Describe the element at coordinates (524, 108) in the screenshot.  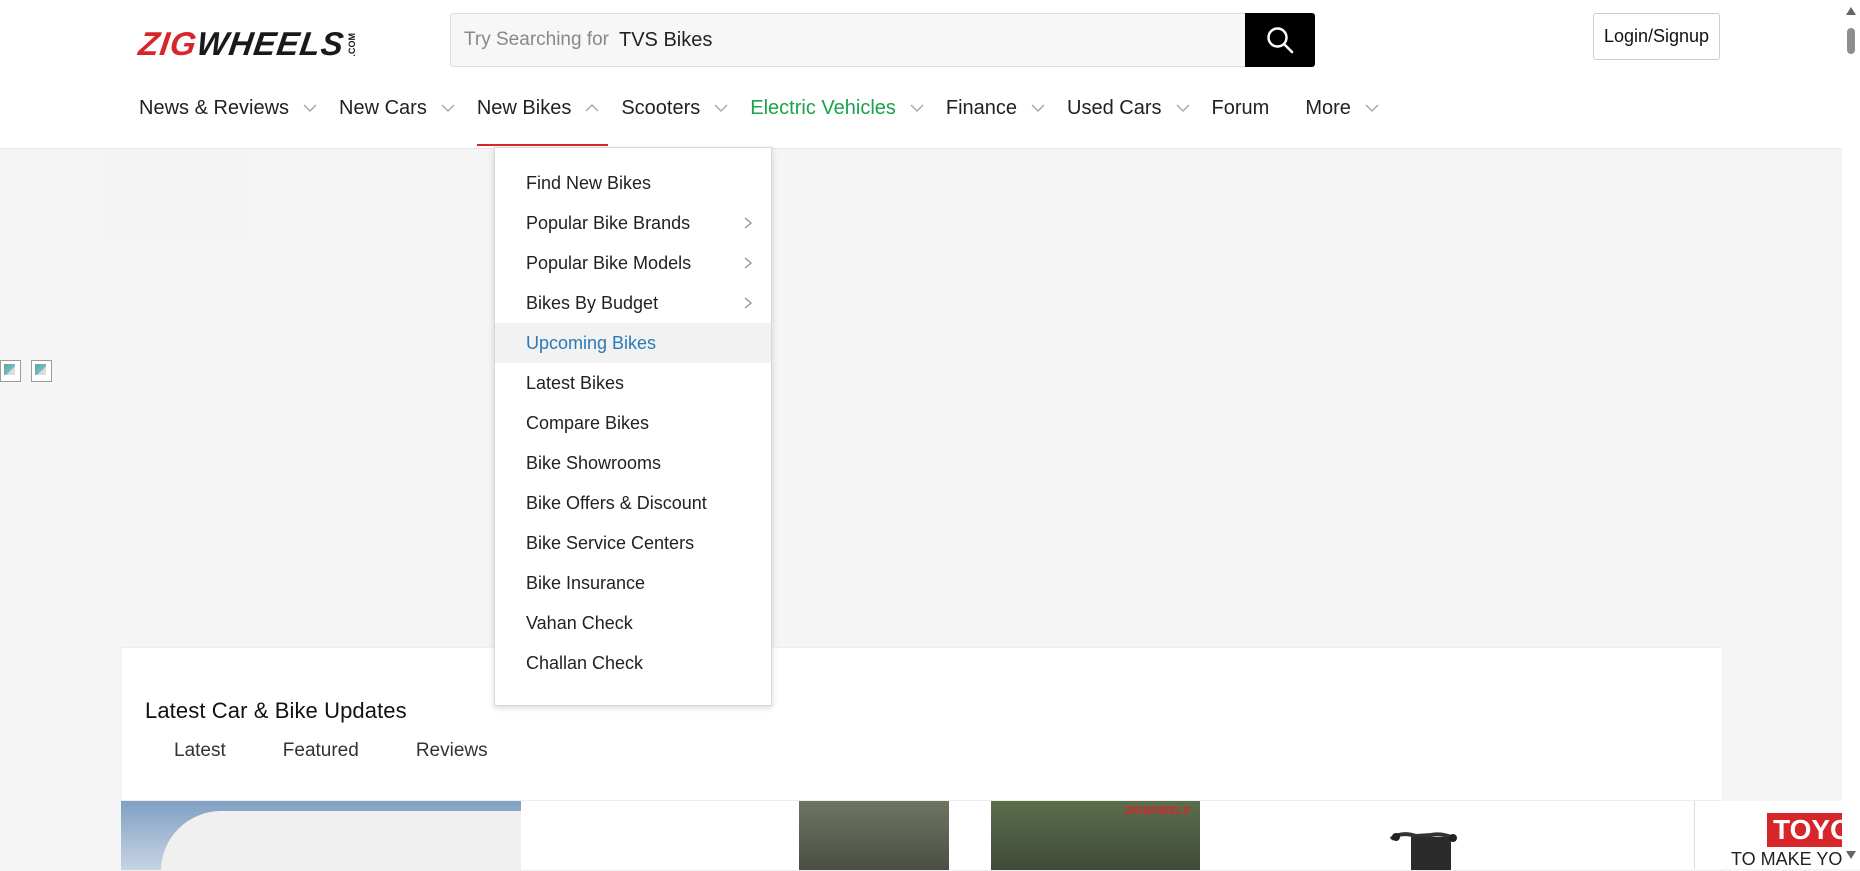
I see `nav-label: New Bikes` at that location.